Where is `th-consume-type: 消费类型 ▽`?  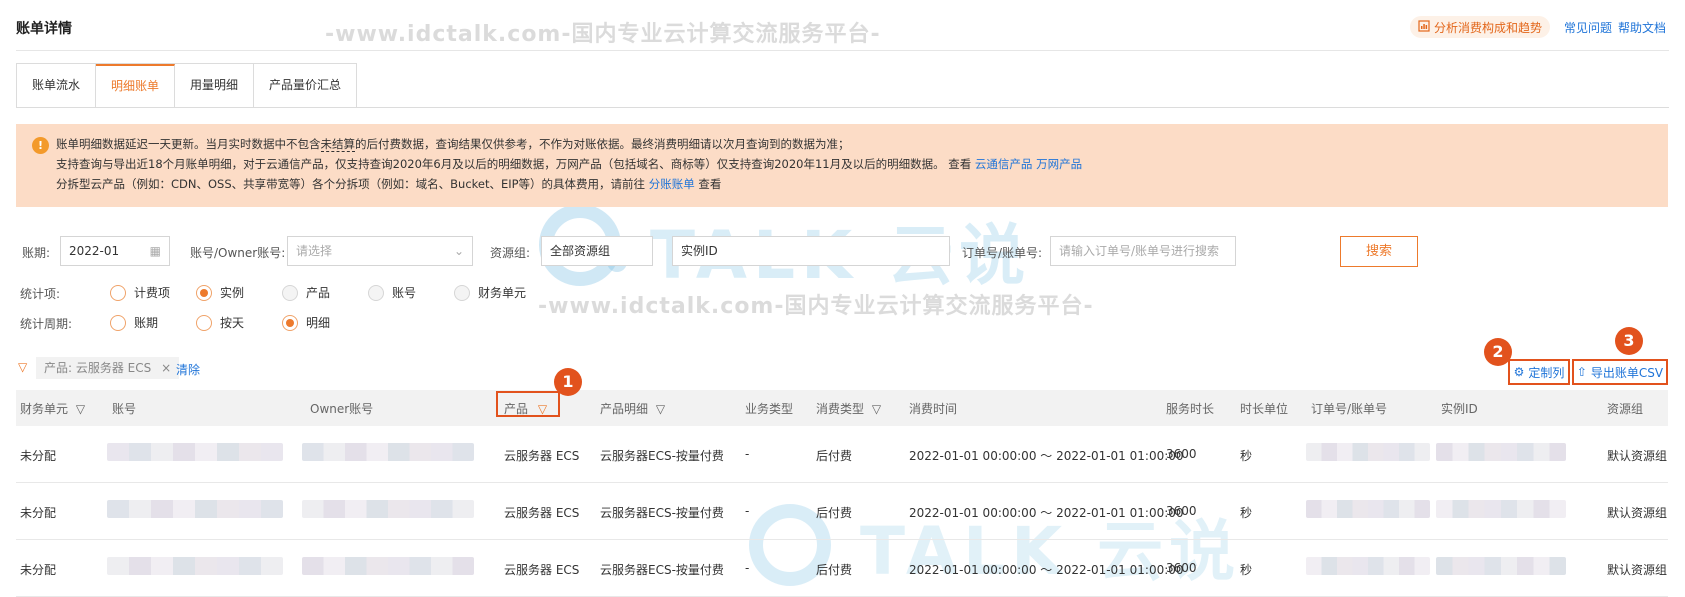 th-consume-type: 消费类型 ▽ is located at coordinates (848, 408).